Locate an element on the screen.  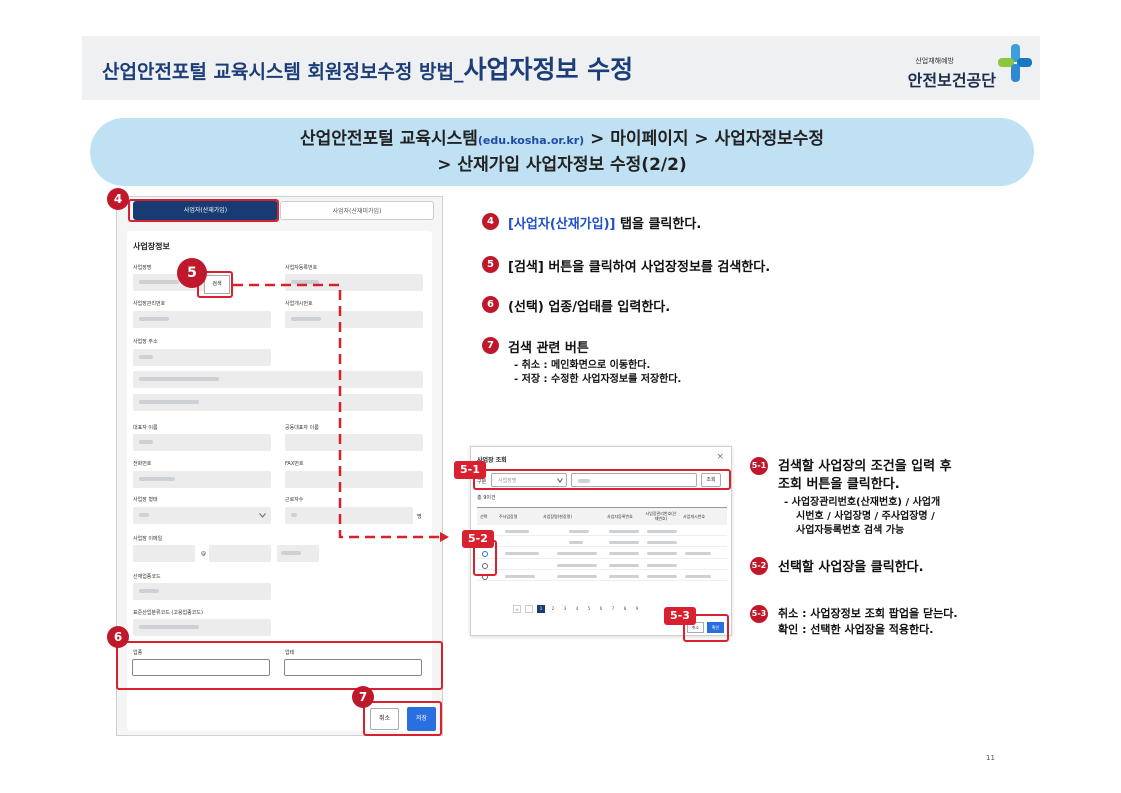
dashed-connector is located at coordinates (341, 412).